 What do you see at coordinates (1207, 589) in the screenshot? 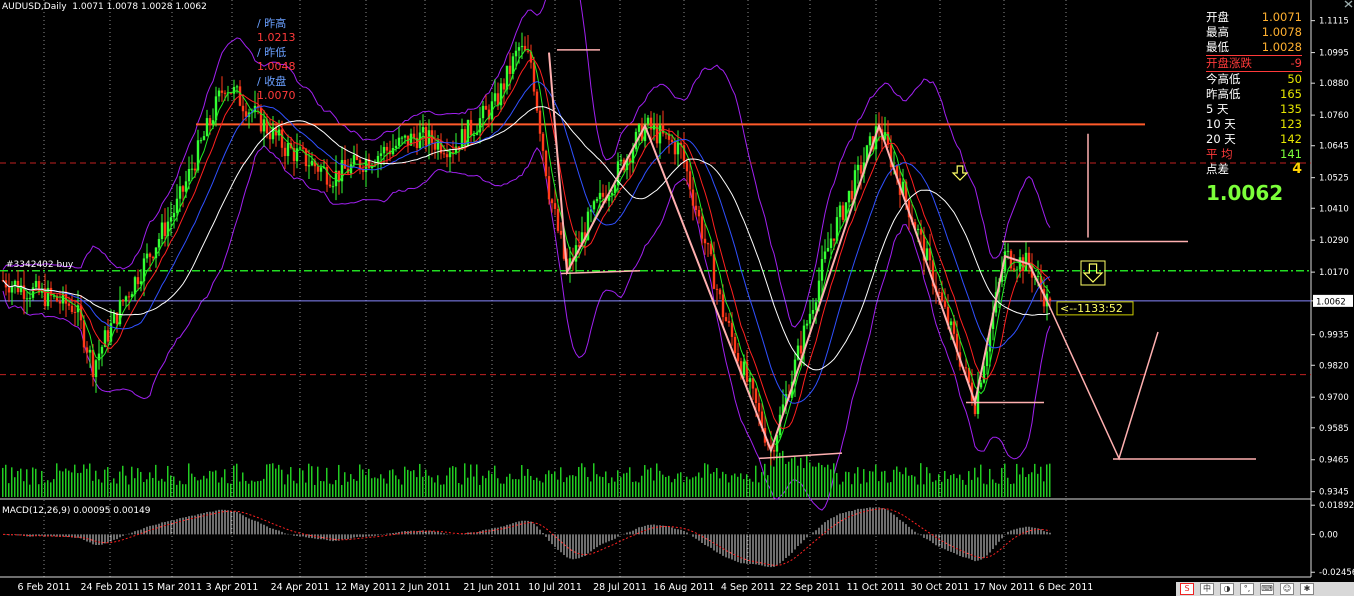
I see `ime-zh-icon: 中` at bounding box center [1207, 589].